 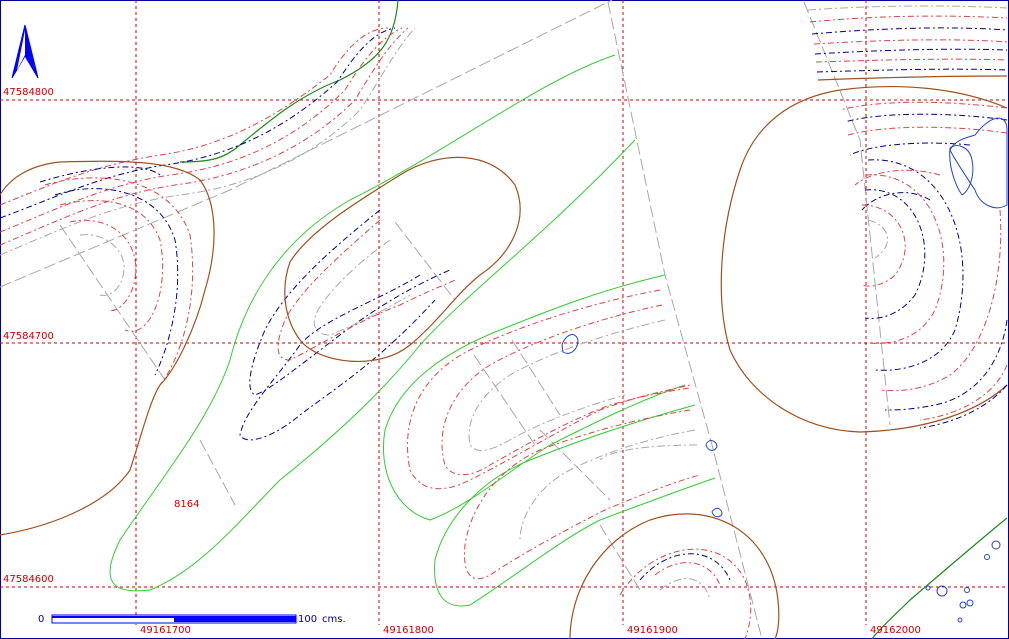 What do you see at coordinates (25, 51) in the screenshot?
I see `north-arrow-icon` at bounding box center [25, 51].